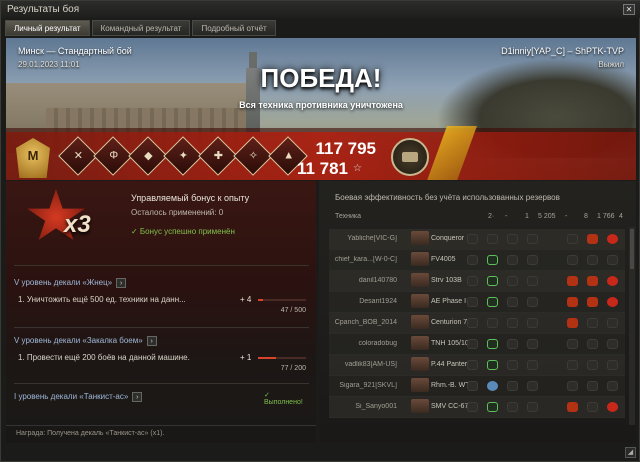  I want to click on table-row: danil140780 Strv 103B, so click(477, 281).